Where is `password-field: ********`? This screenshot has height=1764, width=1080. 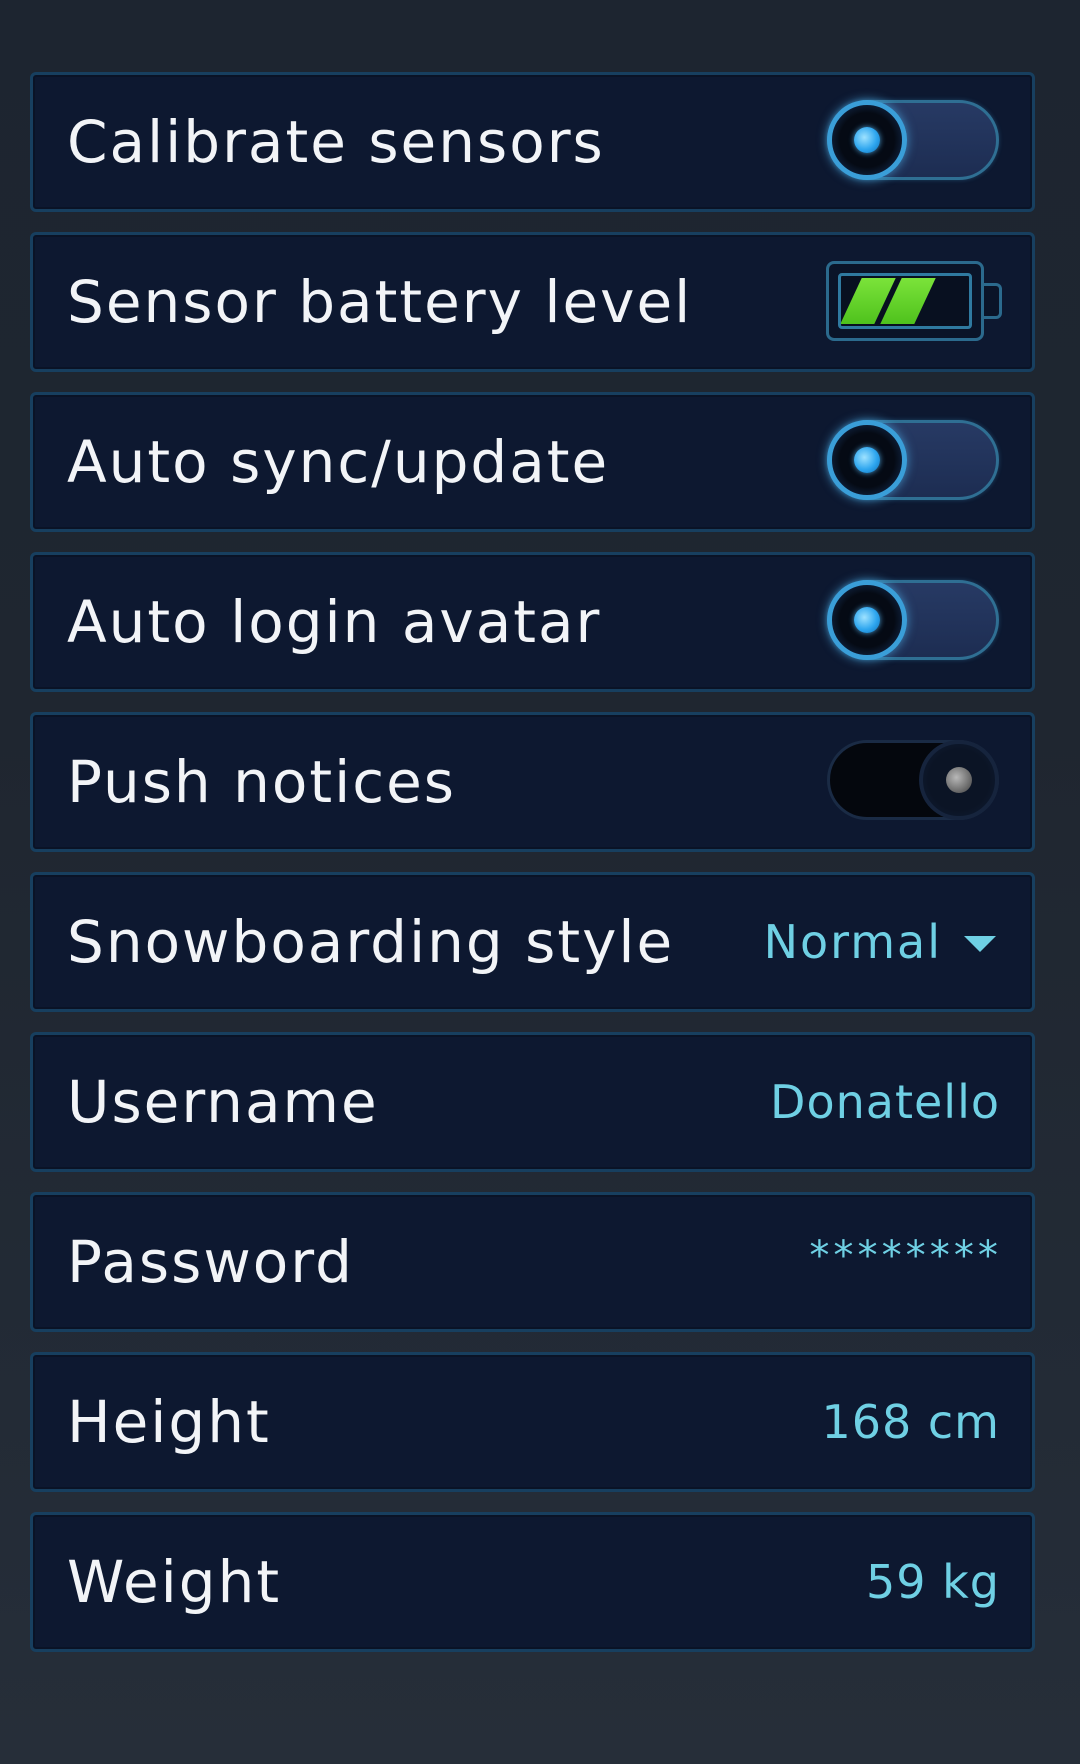
password-field: ******** is located at coordinates (903, 1256).